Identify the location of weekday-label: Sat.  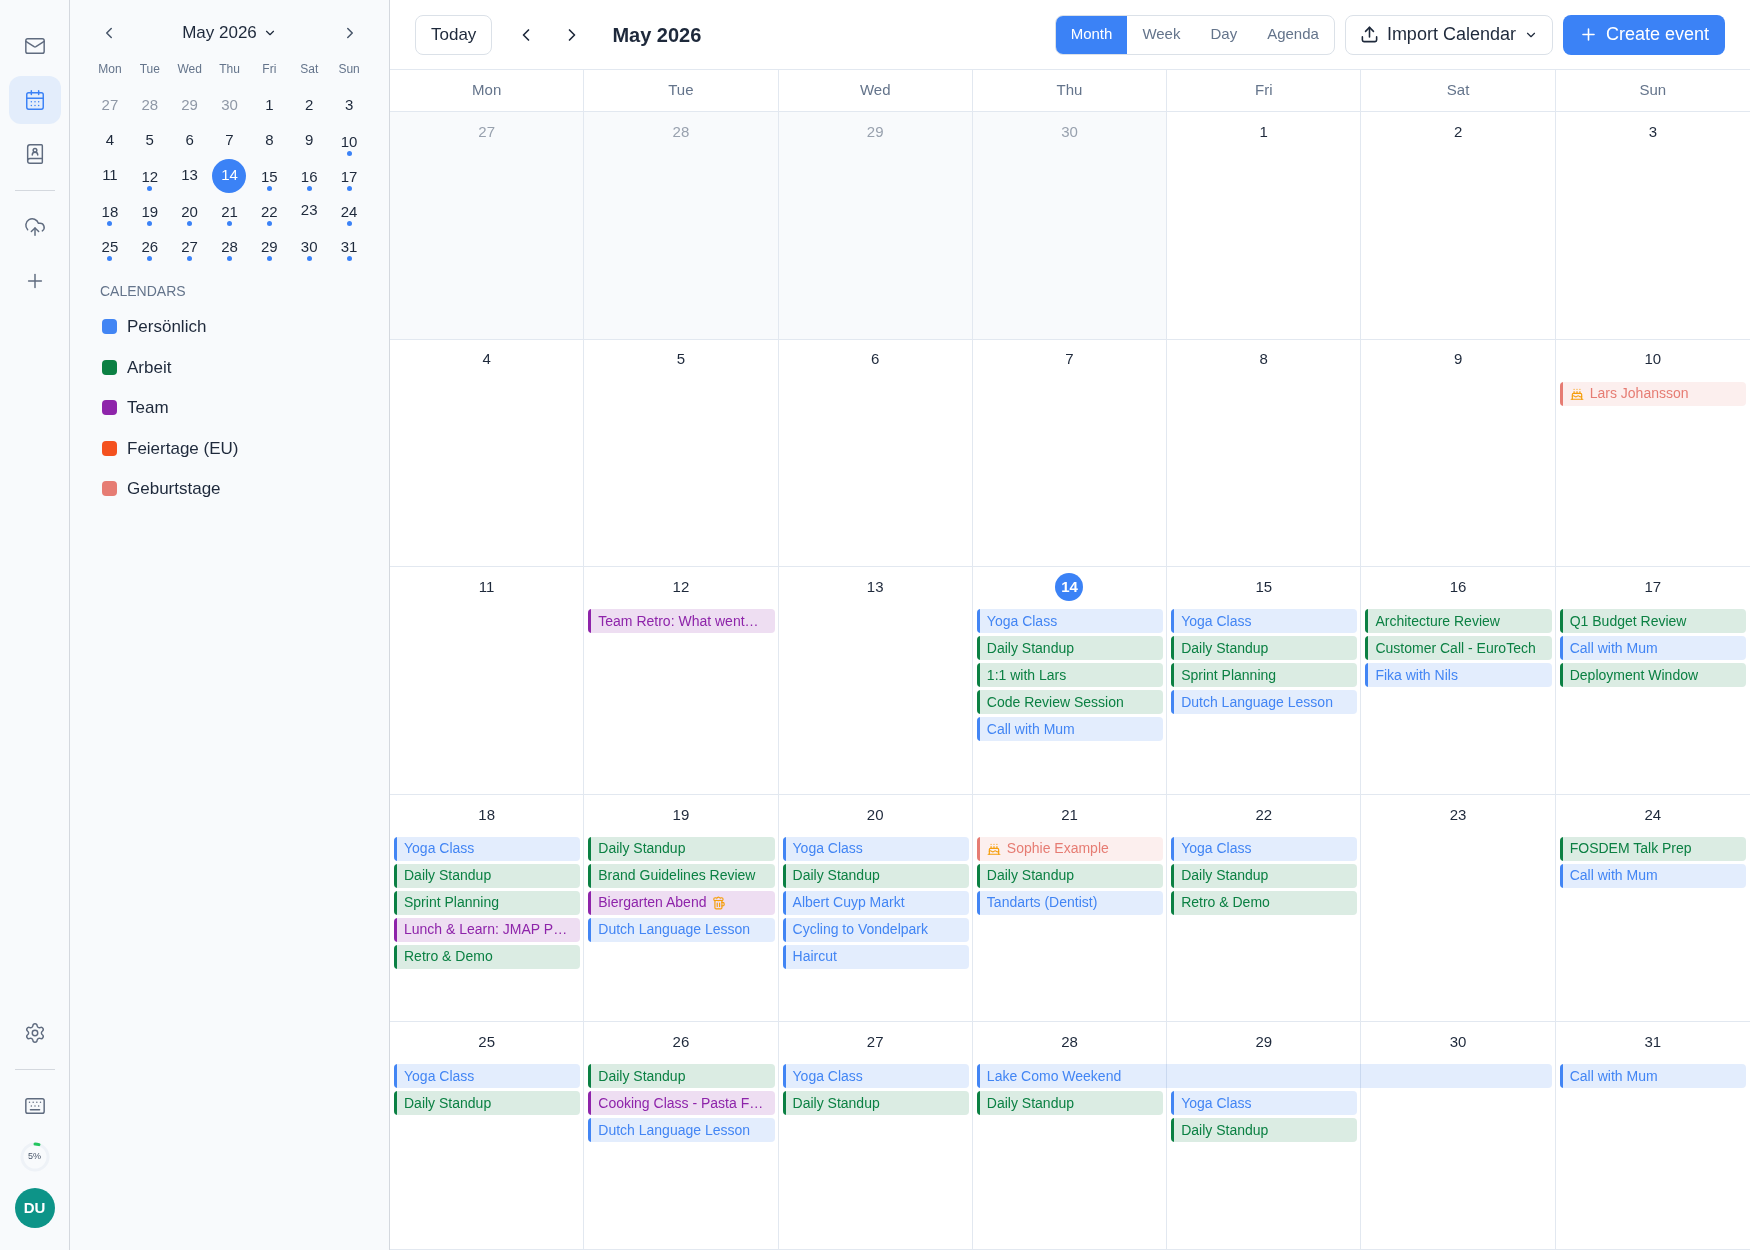
(309, 69).